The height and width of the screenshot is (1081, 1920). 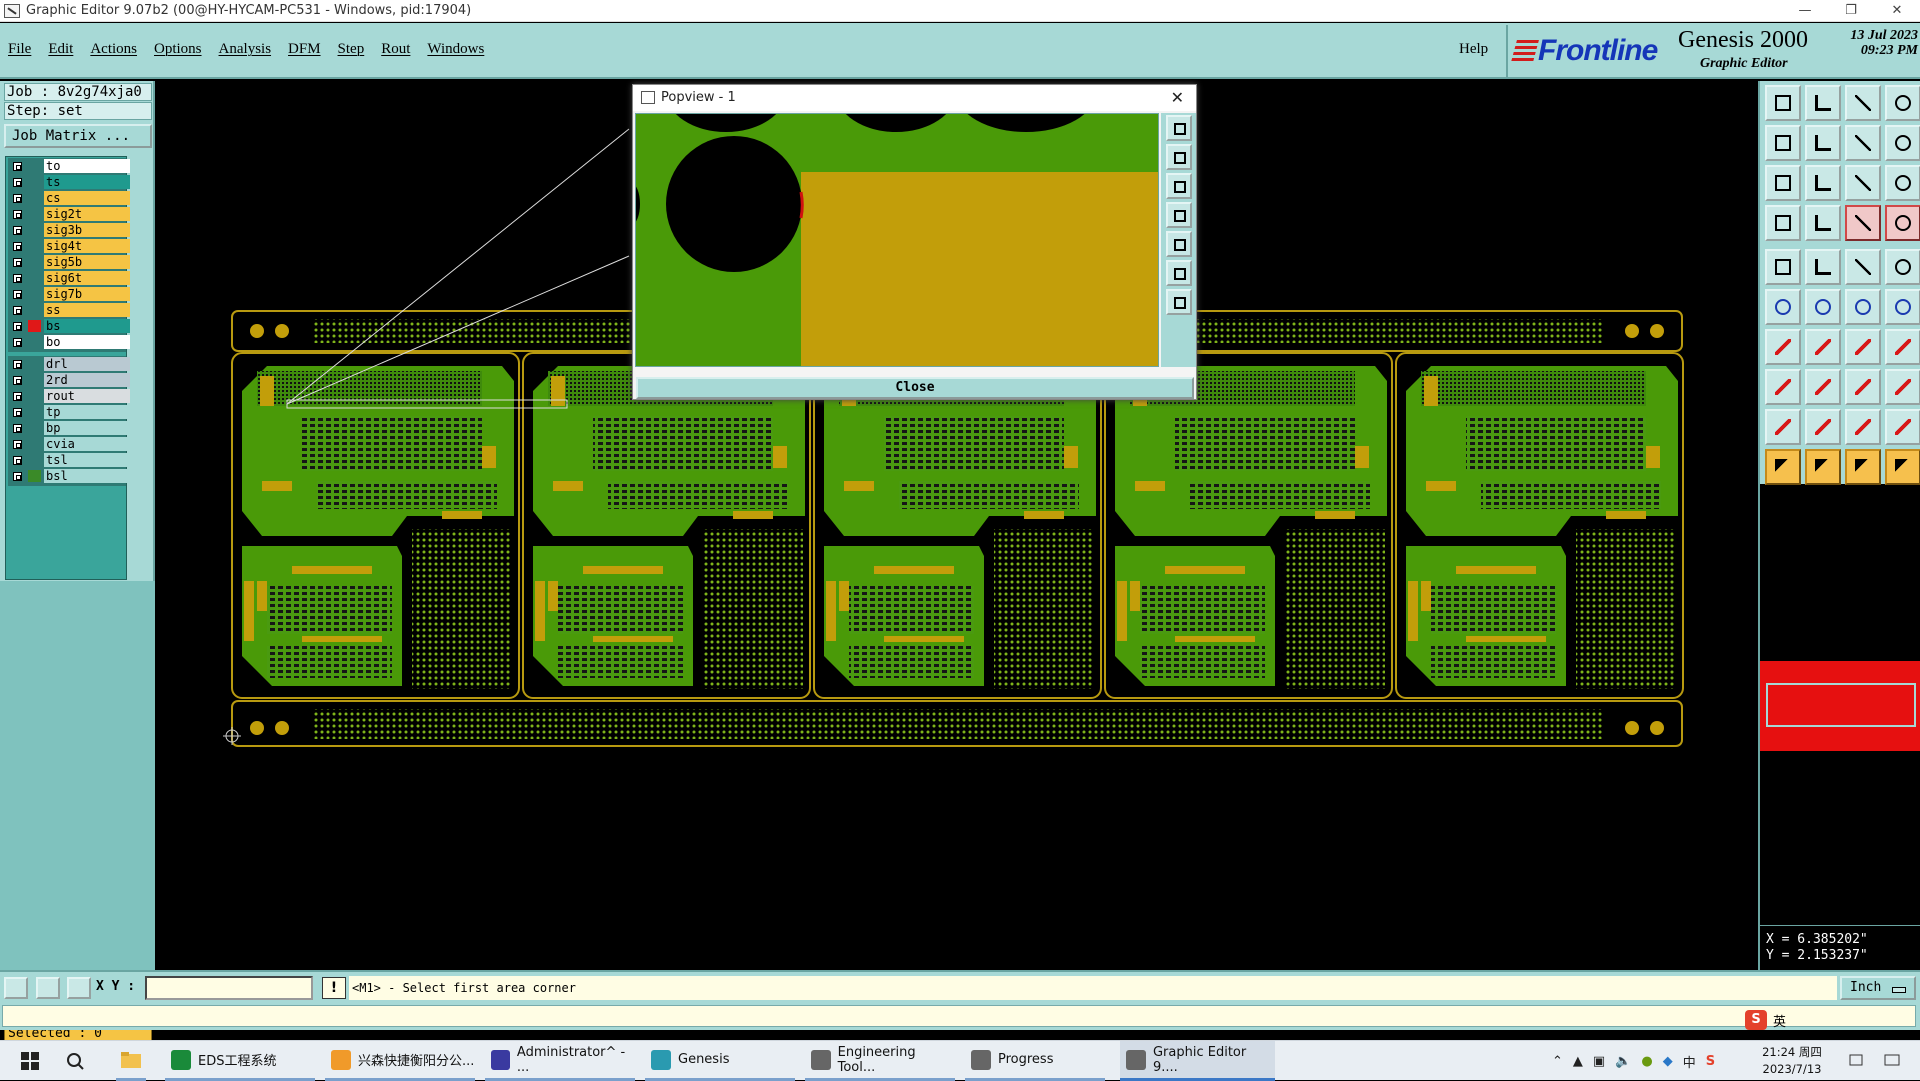 What do you see at coordinates (1902, 467) in the screenshot?
I see `select-multi-icon` at bounding box center [1902, 467].